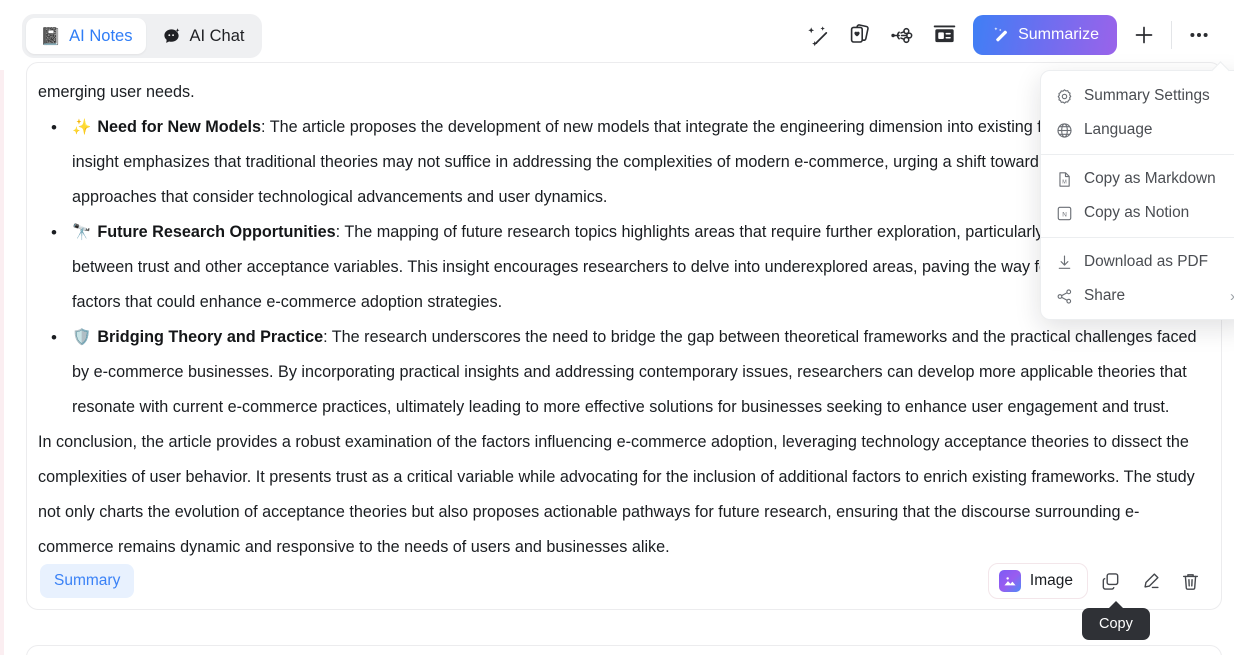  Describe the element at coordinates (171, 36) in the screenshot. I see `chat-sparkle-icon` at that location.